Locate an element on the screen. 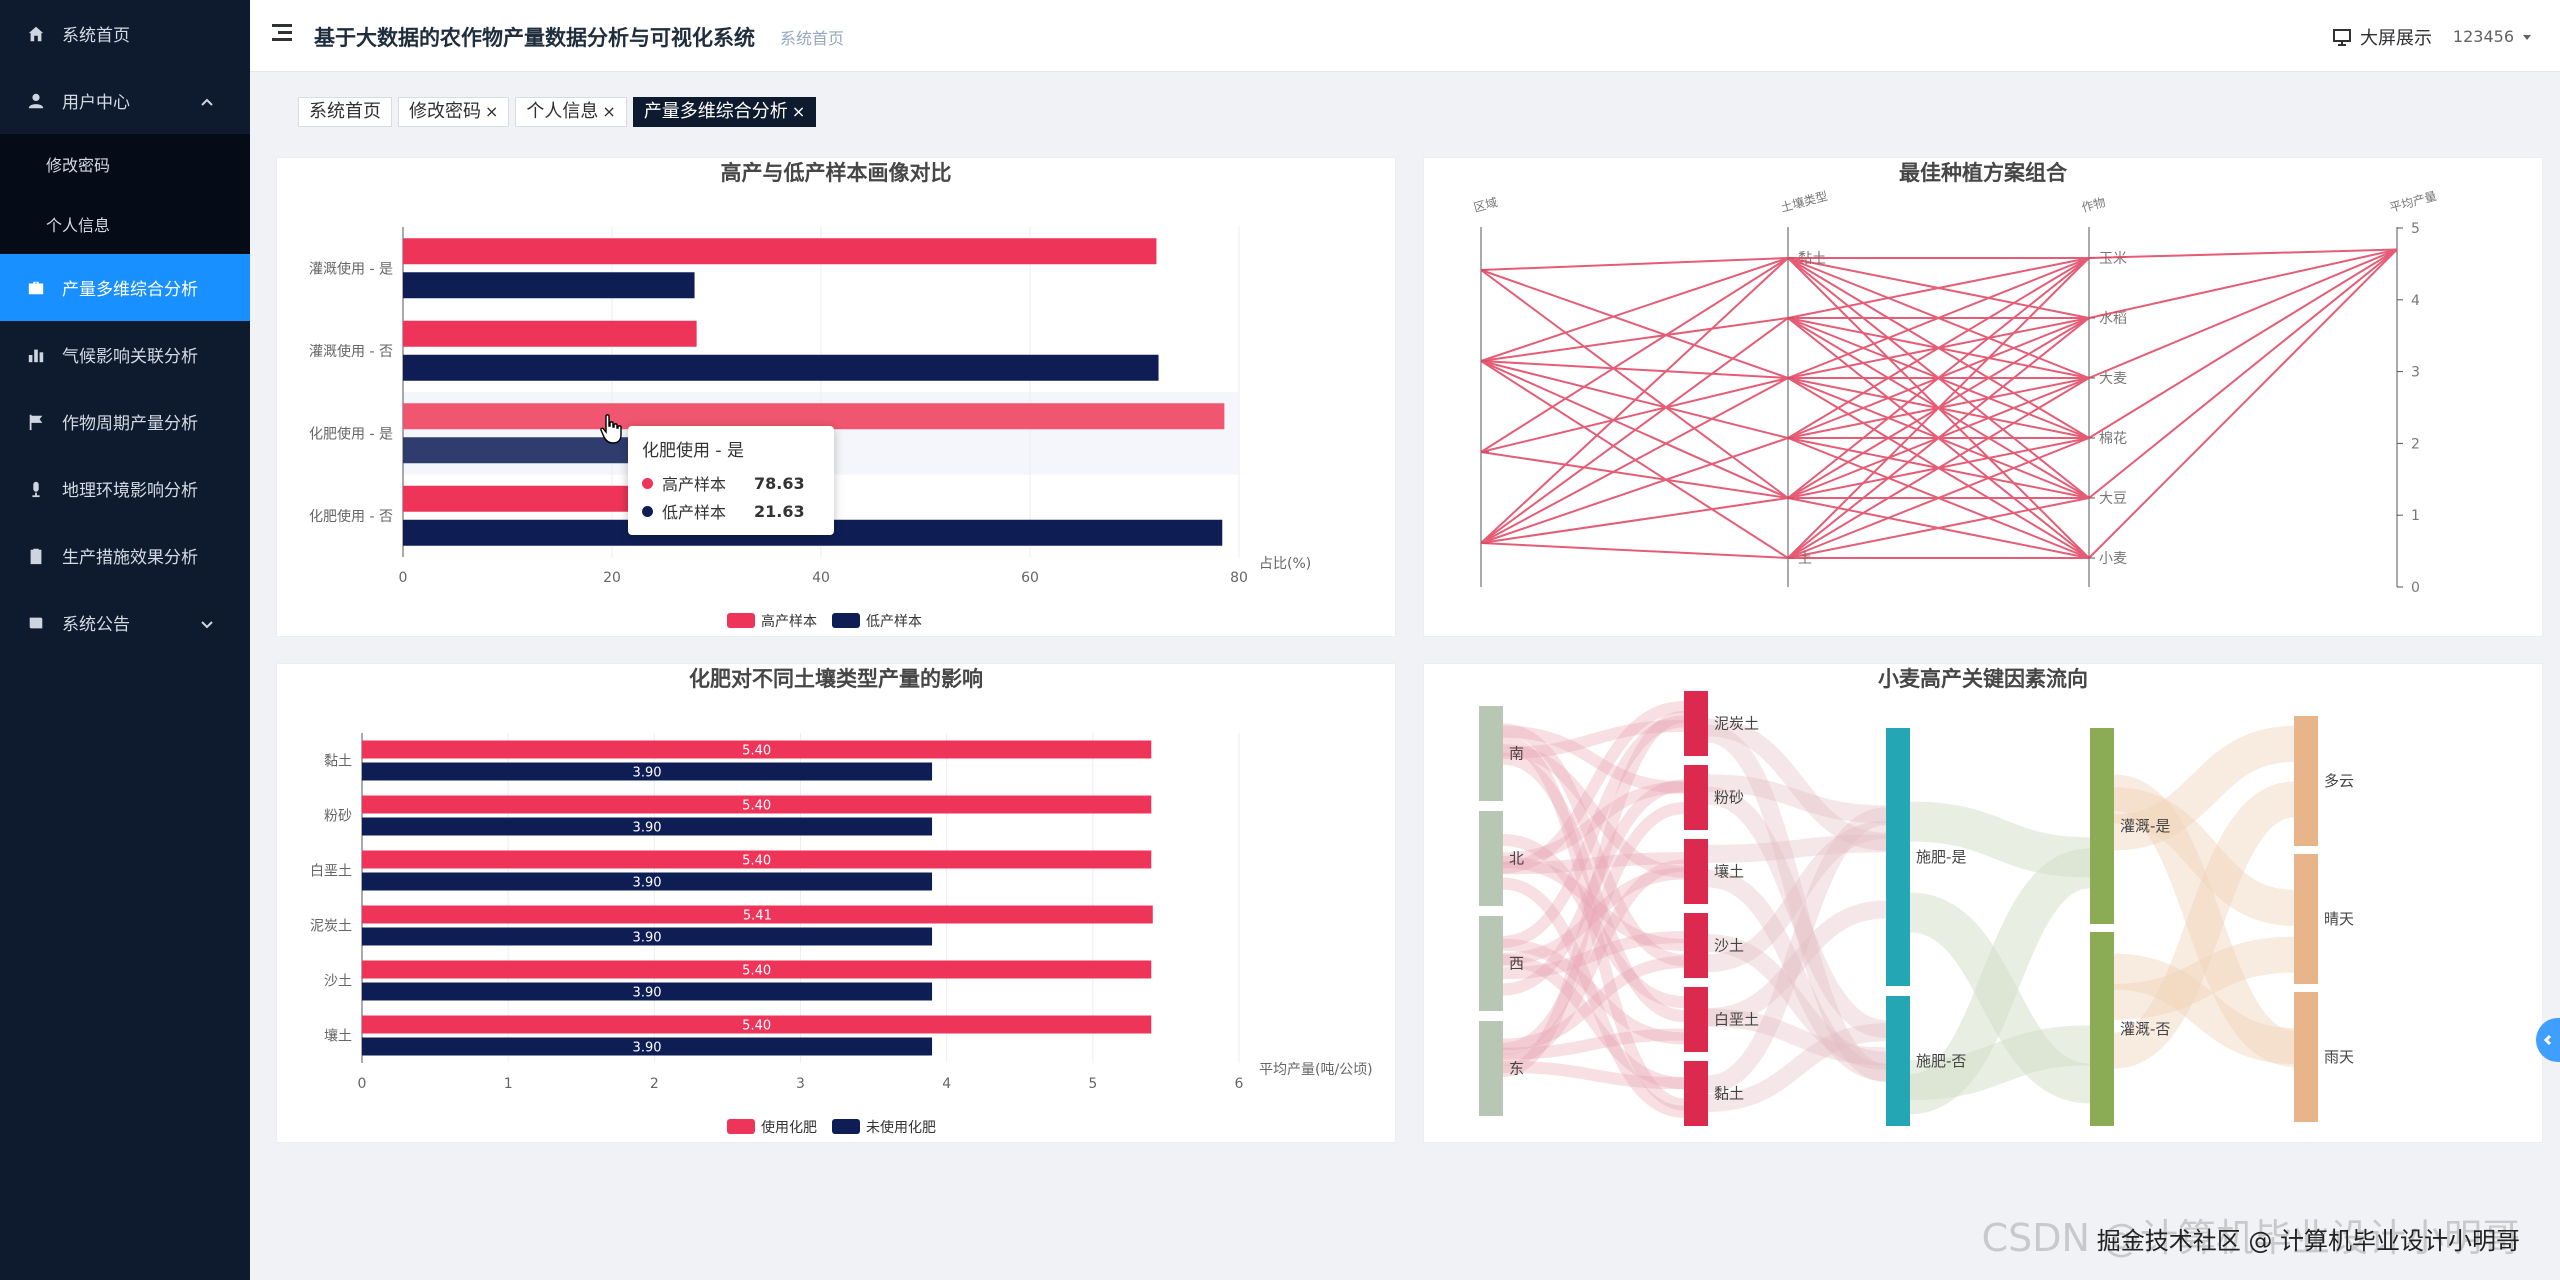 This screenshot has width=2560, height=1280. sankey-node-label: 灌溉-是 is located at coordinates (2145, 826).